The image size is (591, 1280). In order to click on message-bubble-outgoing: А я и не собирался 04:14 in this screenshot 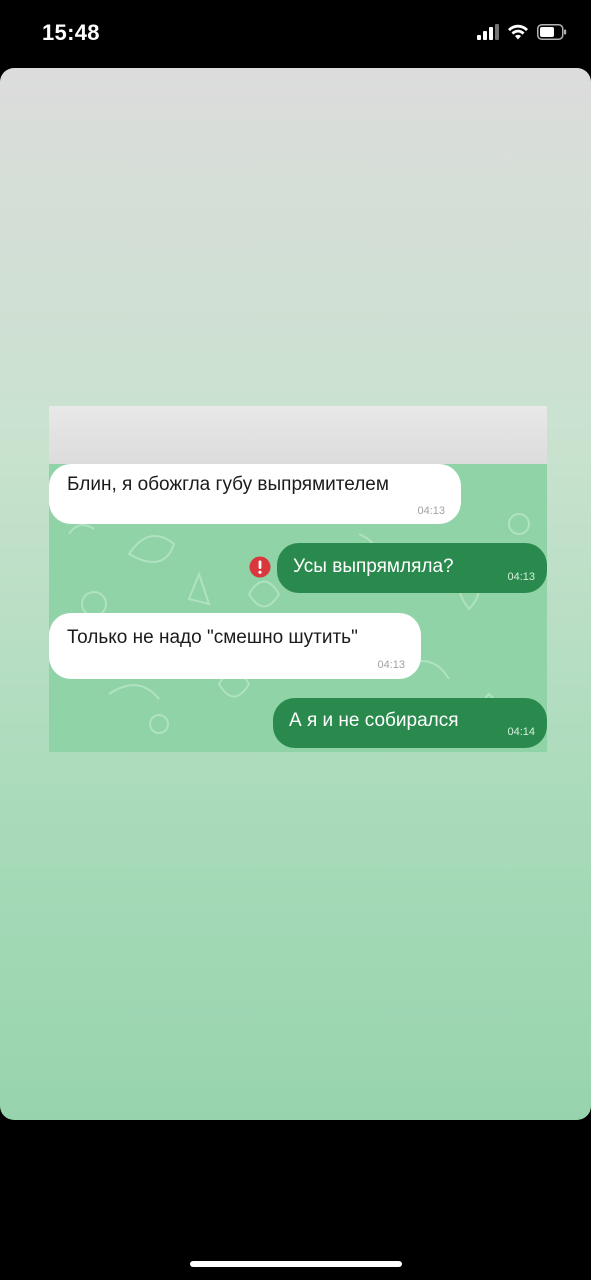, I will do `click(410, 723)`.